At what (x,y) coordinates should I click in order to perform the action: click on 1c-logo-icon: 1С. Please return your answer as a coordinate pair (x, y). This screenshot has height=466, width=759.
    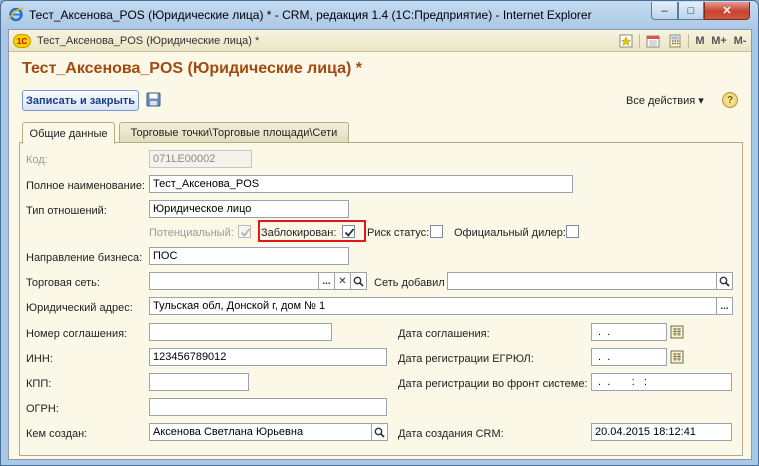
    Looking at the image, I should click on (22, 41).